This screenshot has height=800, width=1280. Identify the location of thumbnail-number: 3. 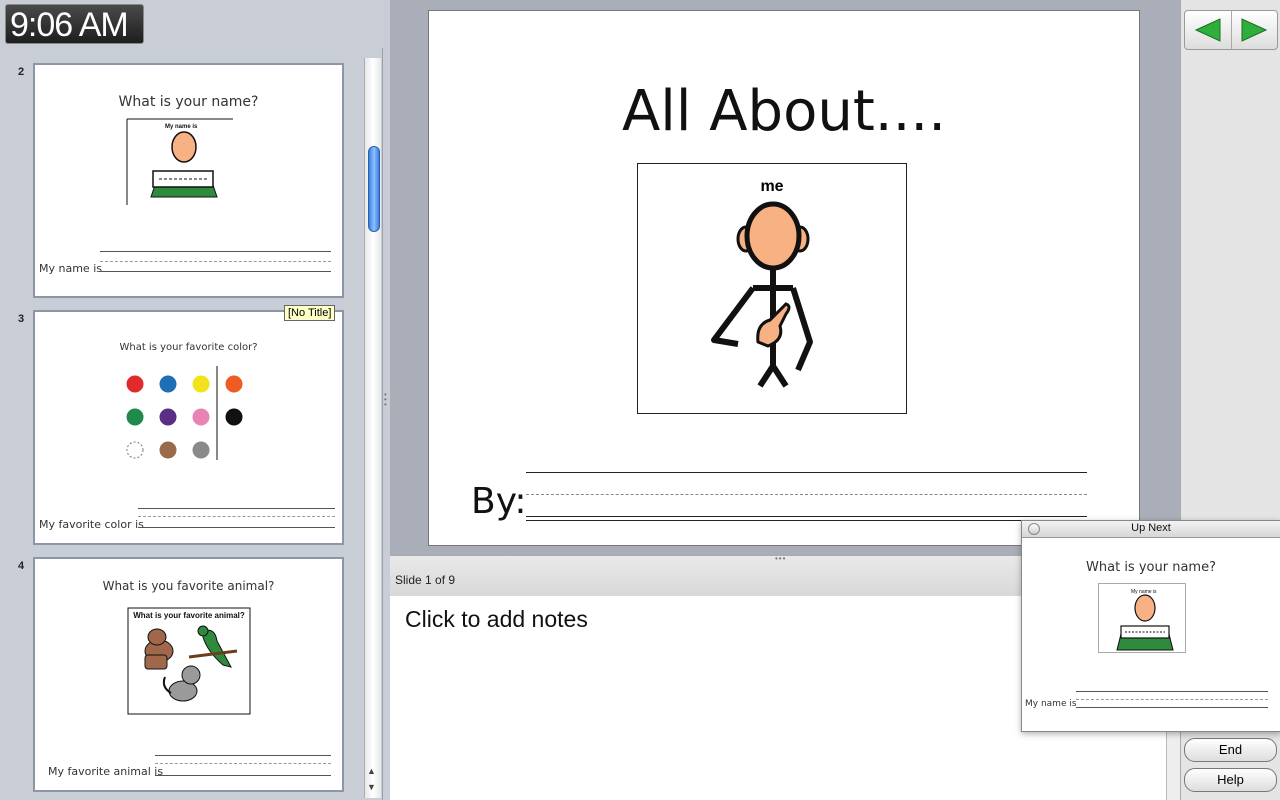
(21, 319).